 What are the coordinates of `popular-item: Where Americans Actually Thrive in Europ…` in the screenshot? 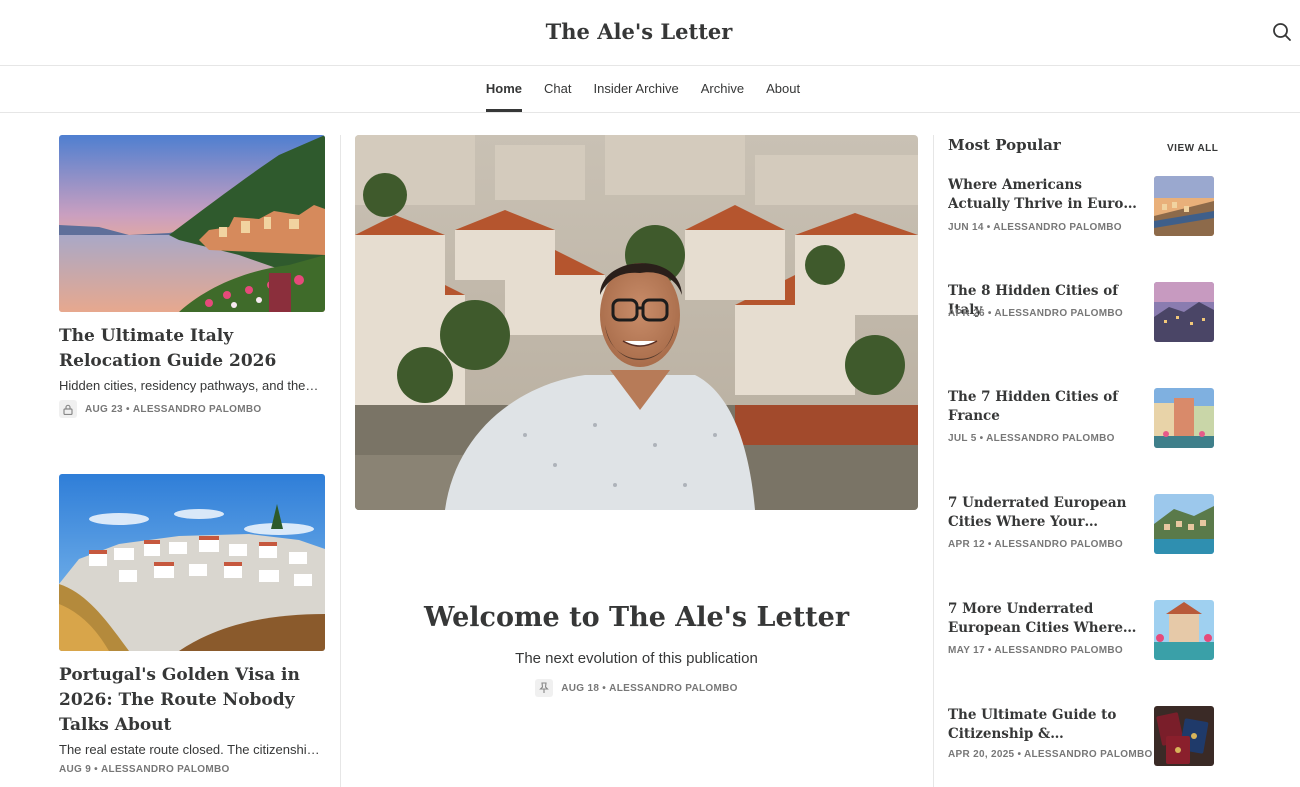 It's located at (1081, 207).